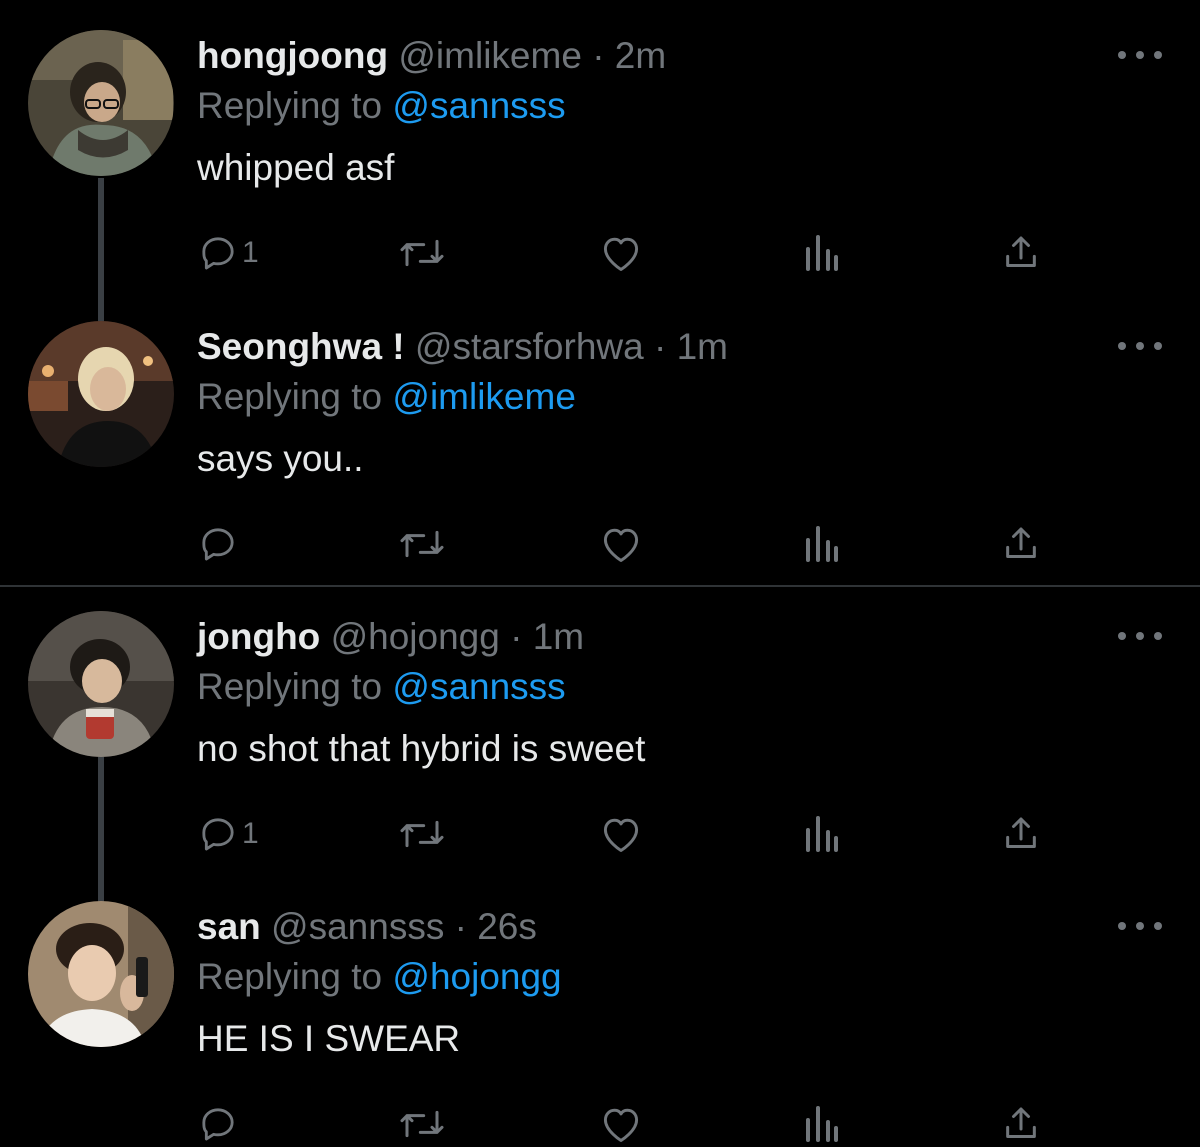  Describe the element at coordinates (357, 926) in the screenshot. I see `user-handle: @sannsss` at that location.